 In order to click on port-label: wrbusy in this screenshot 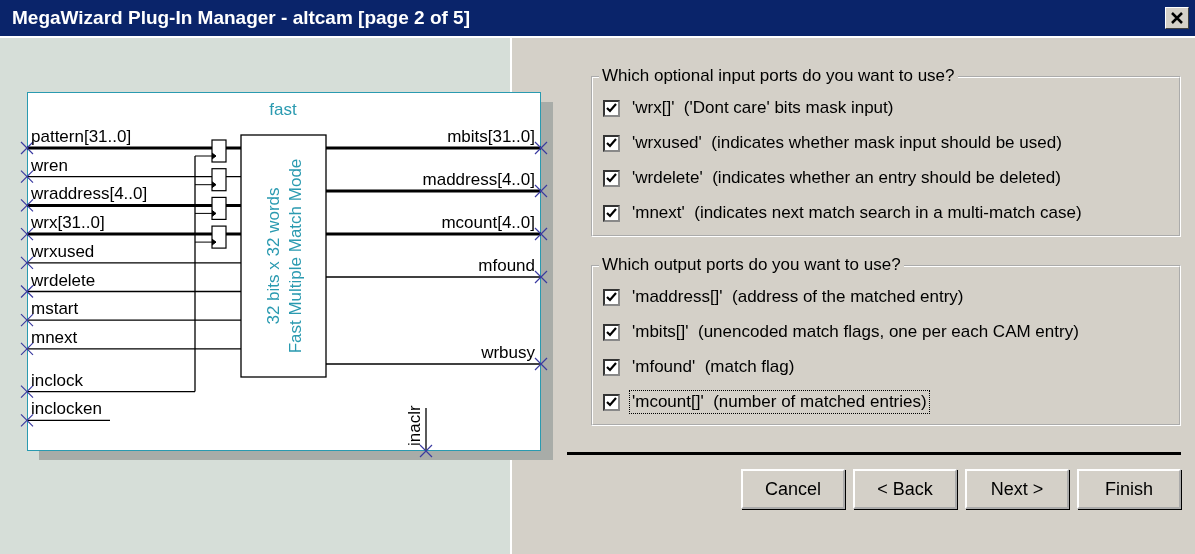, I will do `click(508, 352)`.